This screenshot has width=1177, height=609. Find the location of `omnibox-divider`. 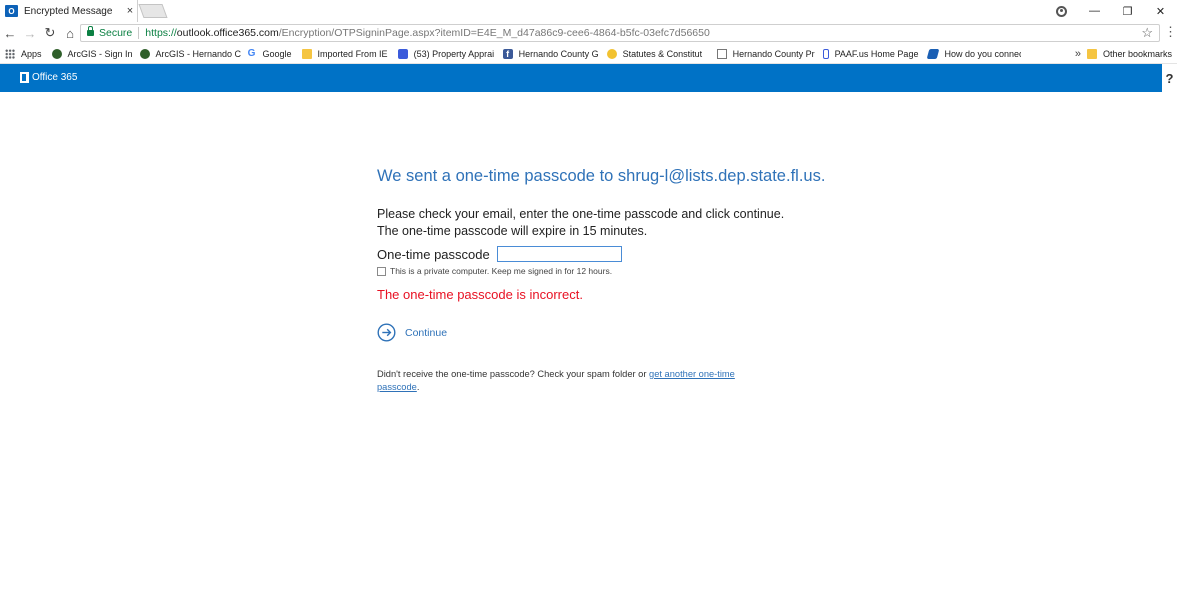

omnibox-divider is located at coordinates (139, 33).